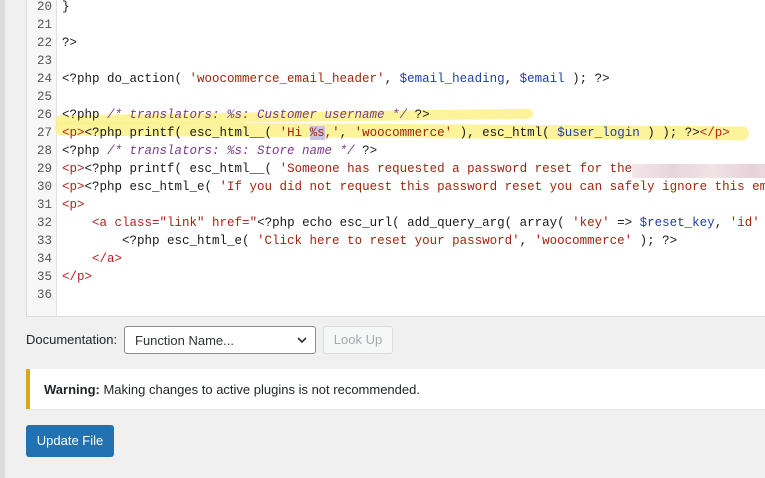 This screenshot has width=765, height=478. Describe the element at coordinates (44, 115) in the screenshot. I see `line-number: 26` at that location.